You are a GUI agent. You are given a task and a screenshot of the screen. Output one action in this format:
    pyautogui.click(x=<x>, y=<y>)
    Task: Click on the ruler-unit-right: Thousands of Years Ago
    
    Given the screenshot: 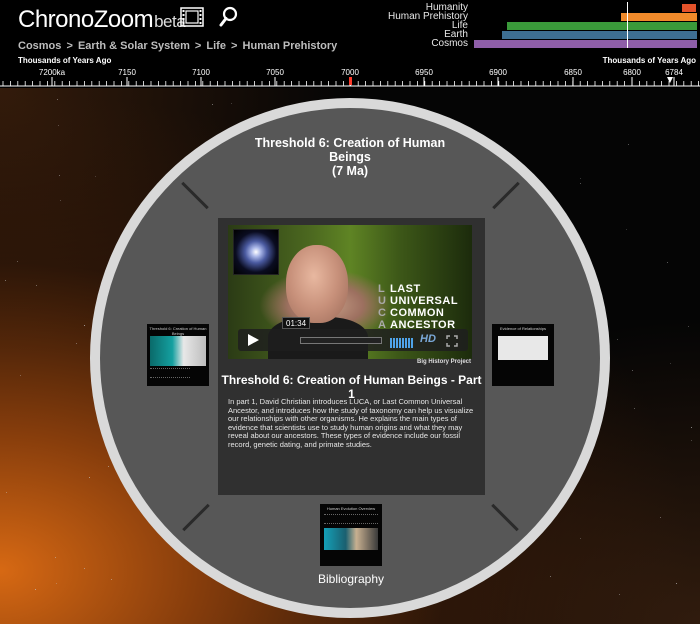 What is the action you would take?
    pyautogui.click(x=649, y=60)
    